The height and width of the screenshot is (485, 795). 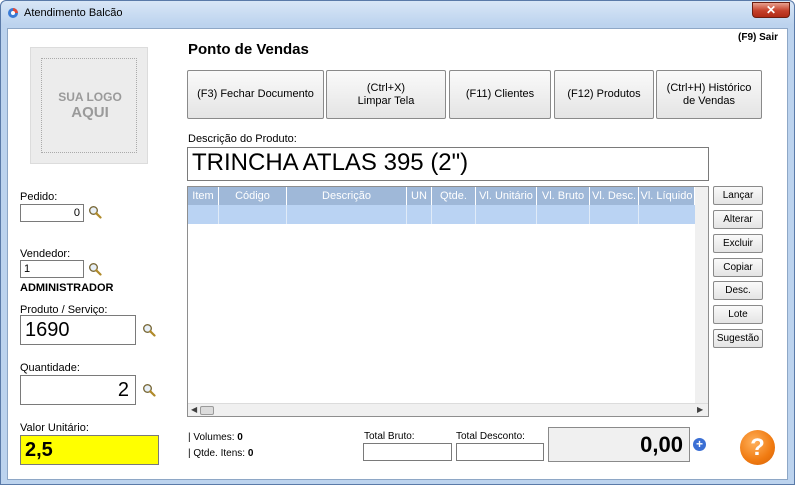 I want to click on volumes-label: | Volumes:, so click(x=211, y=437).